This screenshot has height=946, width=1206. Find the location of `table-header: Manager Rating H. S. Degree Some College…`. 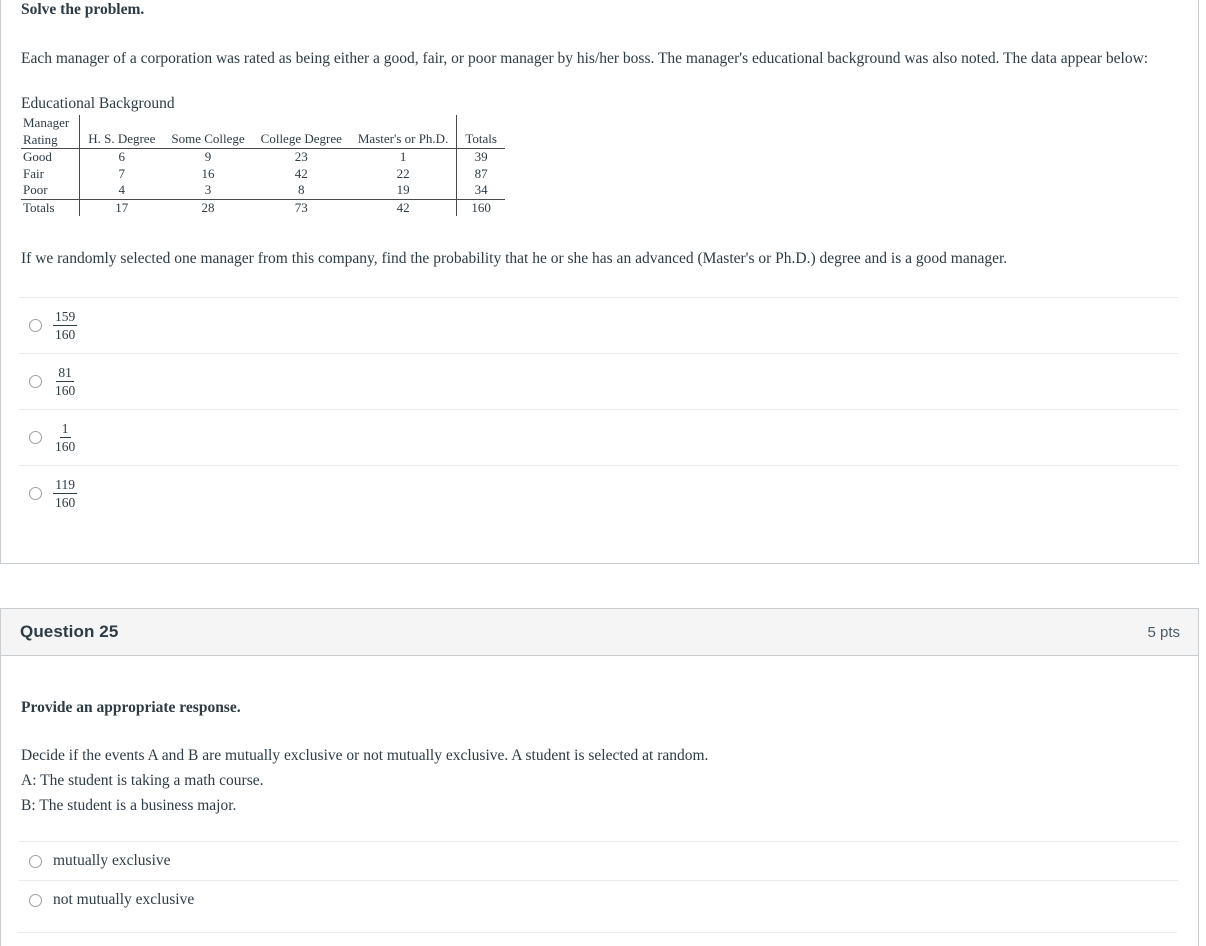

table-header: Manager Rating H. S. Degree Some College… is located at coordinates (263, 132).